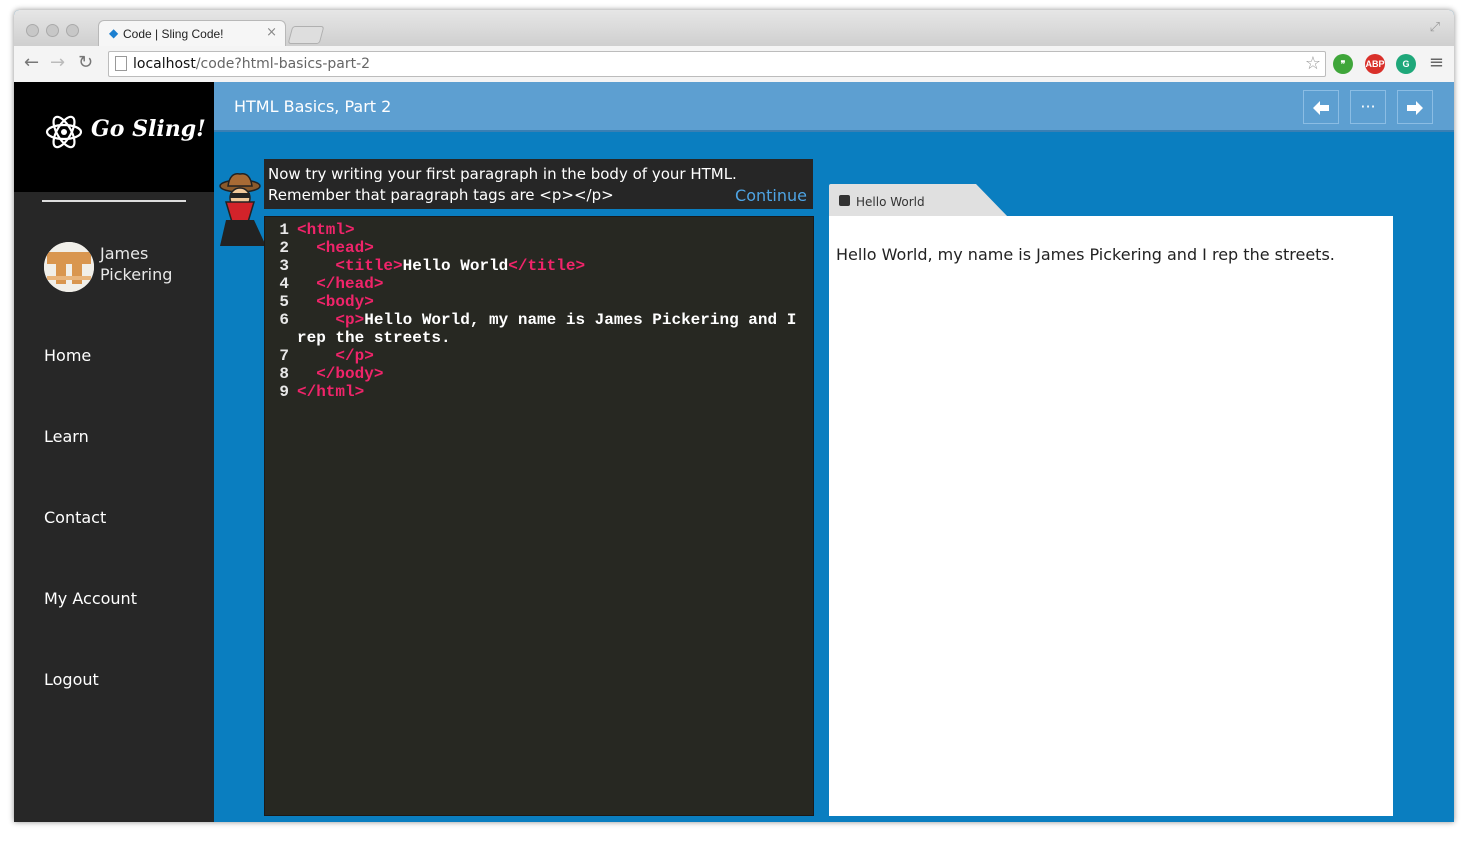 The height and width of the screenshot is (842, 1468). Describe the element at coordinates (1343, 64) in the screenshot. I see `evernote-icon: ❞` at that location.